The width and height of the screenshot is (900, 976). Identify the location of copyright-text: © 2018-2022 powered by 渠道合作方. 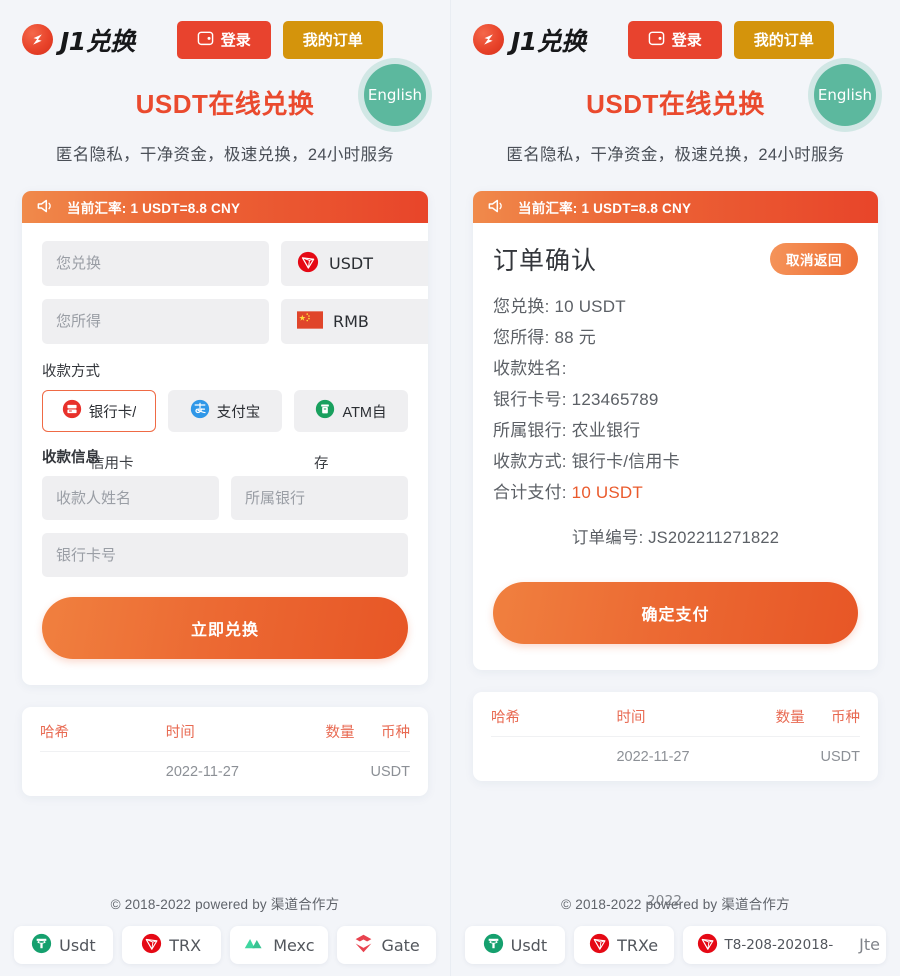
(225, 904).